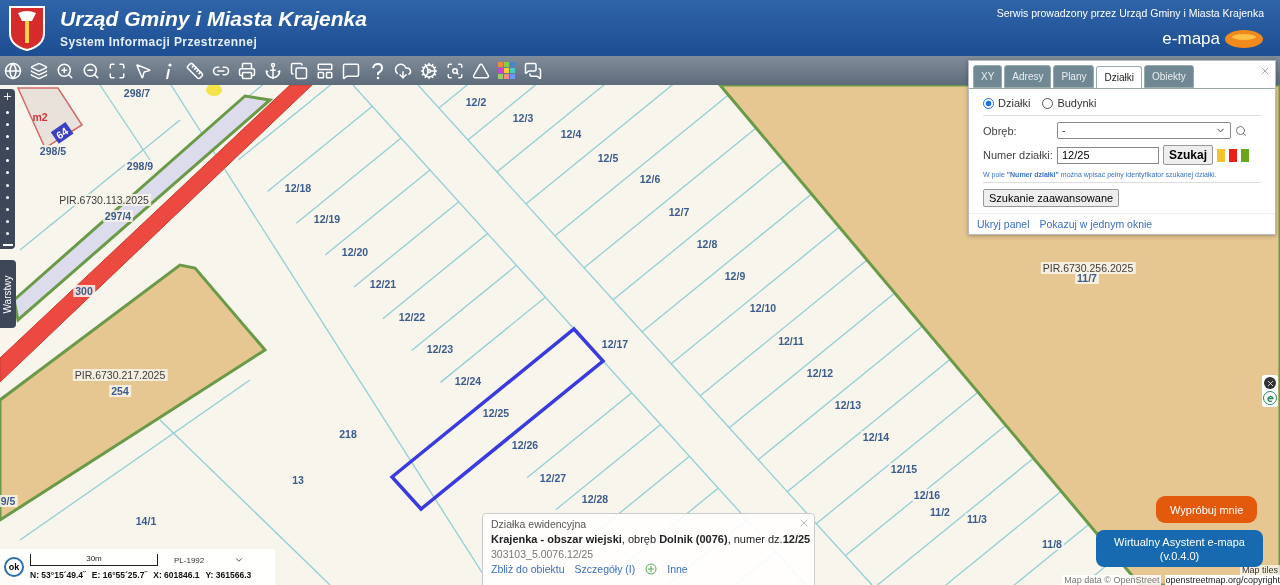 This screenshot has height=585, width=1280. What do you see at coordinates (58, 575) in the screenshot?
I see `coordinate-text: N: 53°15´49.4˝` at bounding box center [58, 575].